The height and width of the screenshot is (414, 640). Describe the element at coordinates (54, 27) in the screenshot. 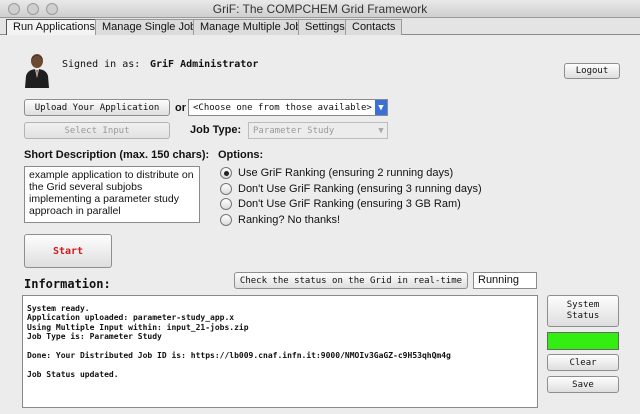

I see `tab-run-applications: Run Applications` at that location.